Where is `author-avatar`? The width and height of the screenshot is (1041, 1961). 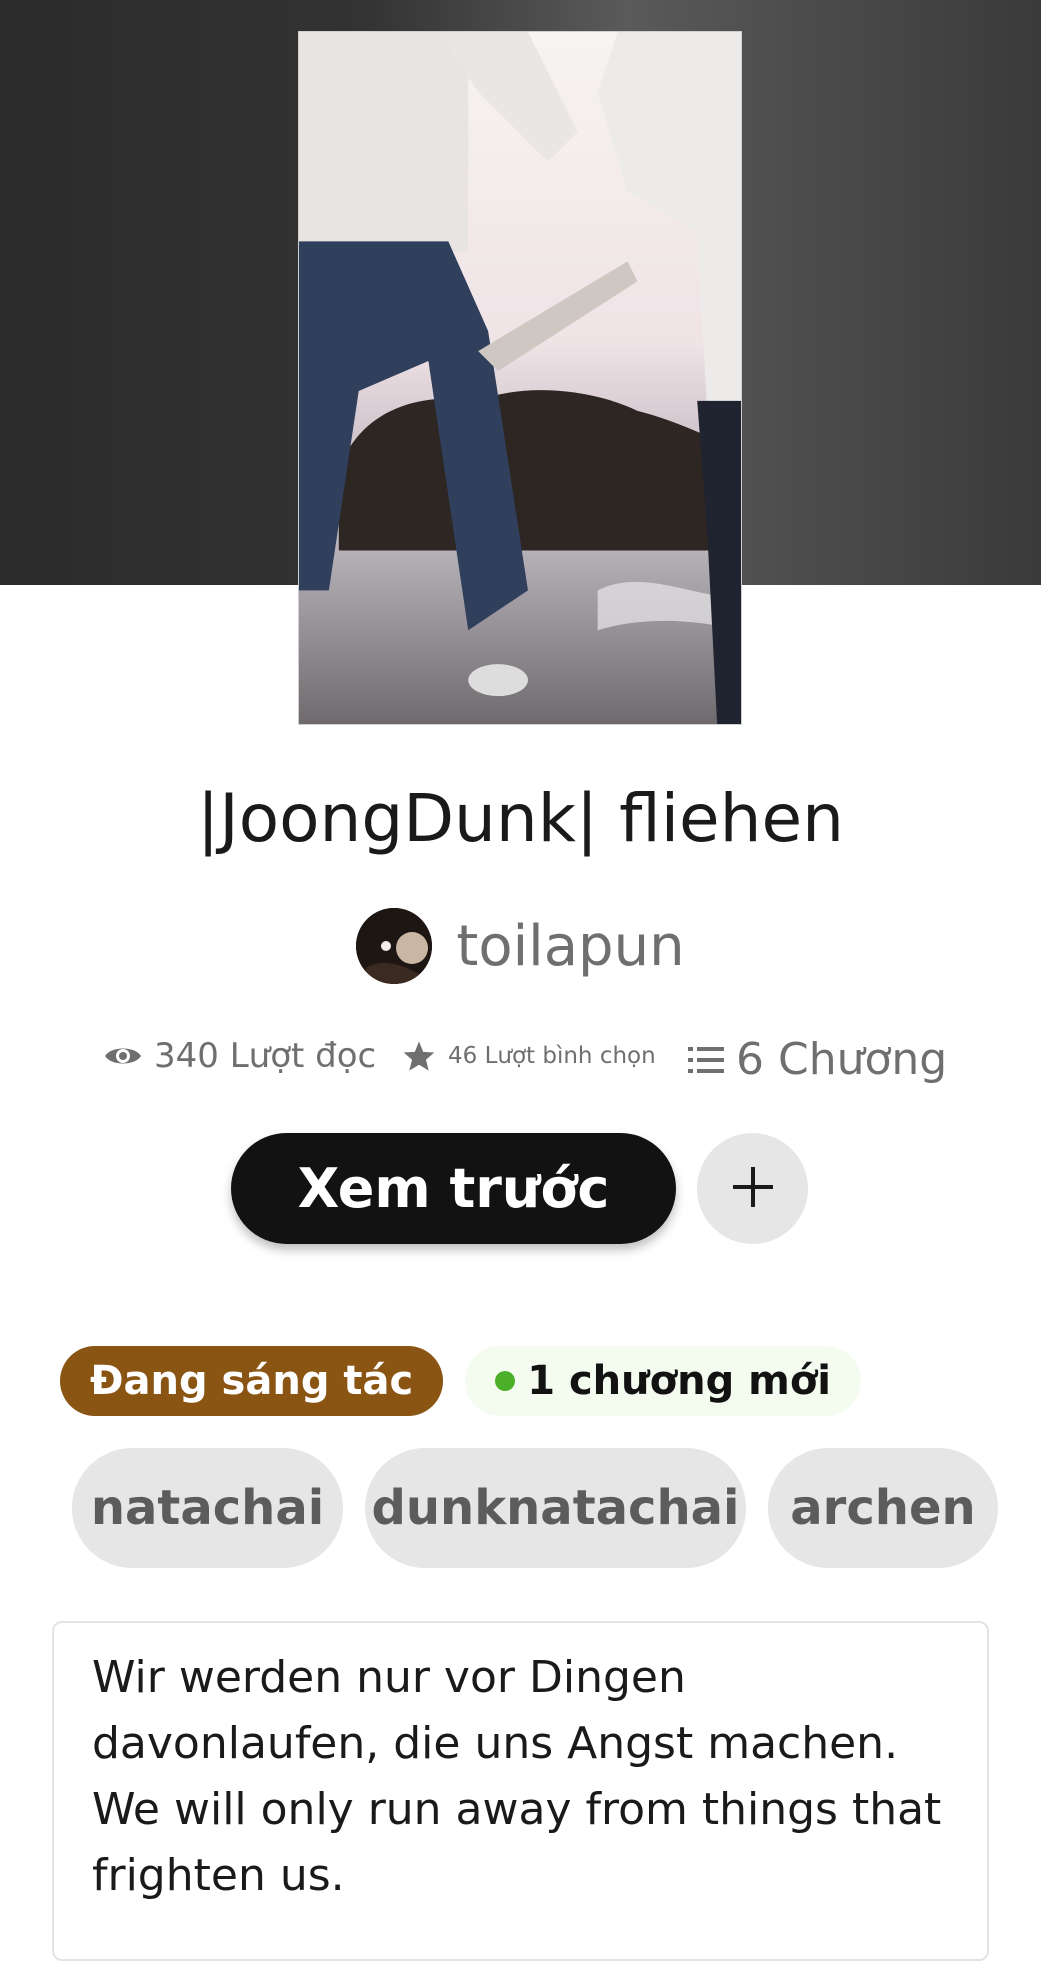
author-avatar is located at coordinates (394, 946).